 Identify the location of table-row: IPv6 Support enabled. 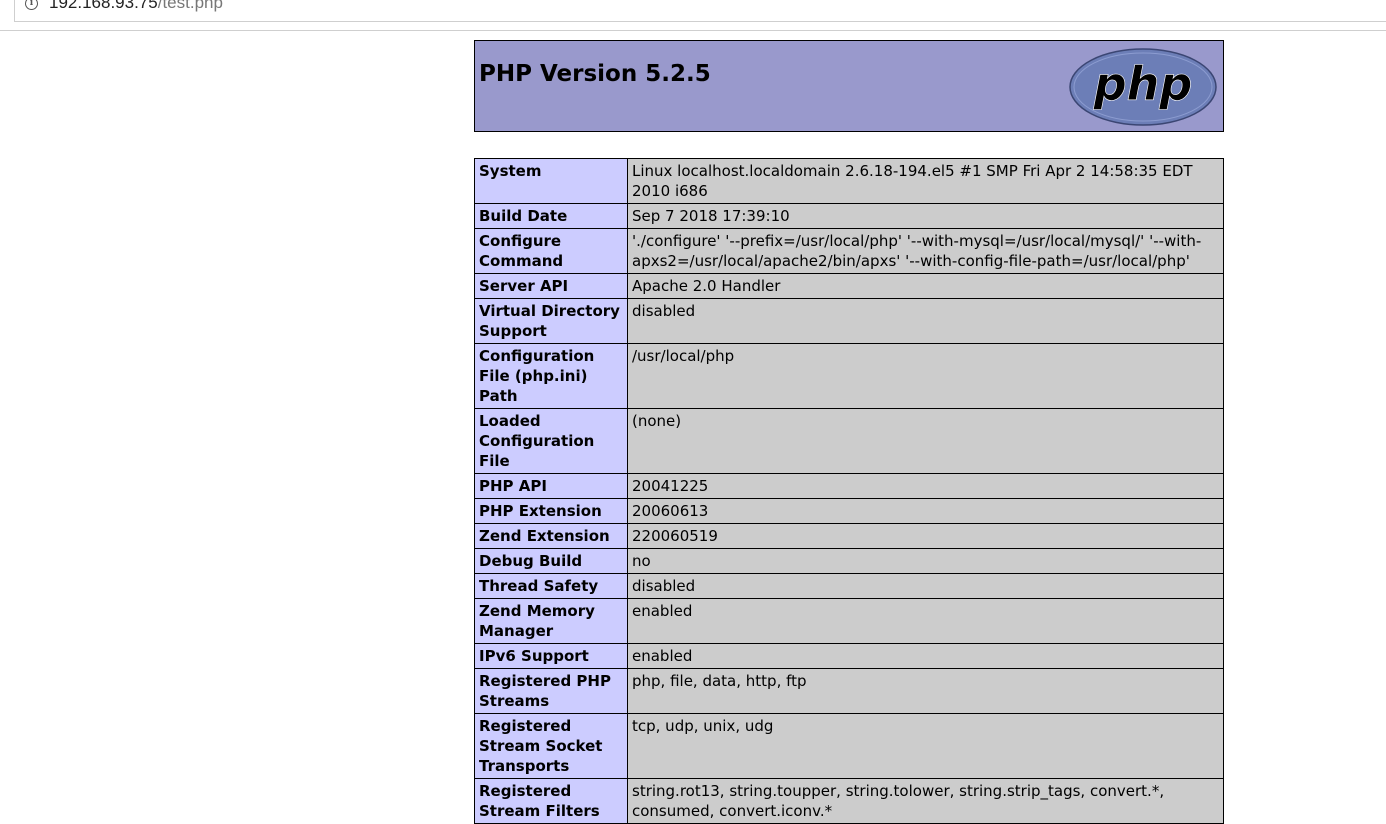
(849, 656).